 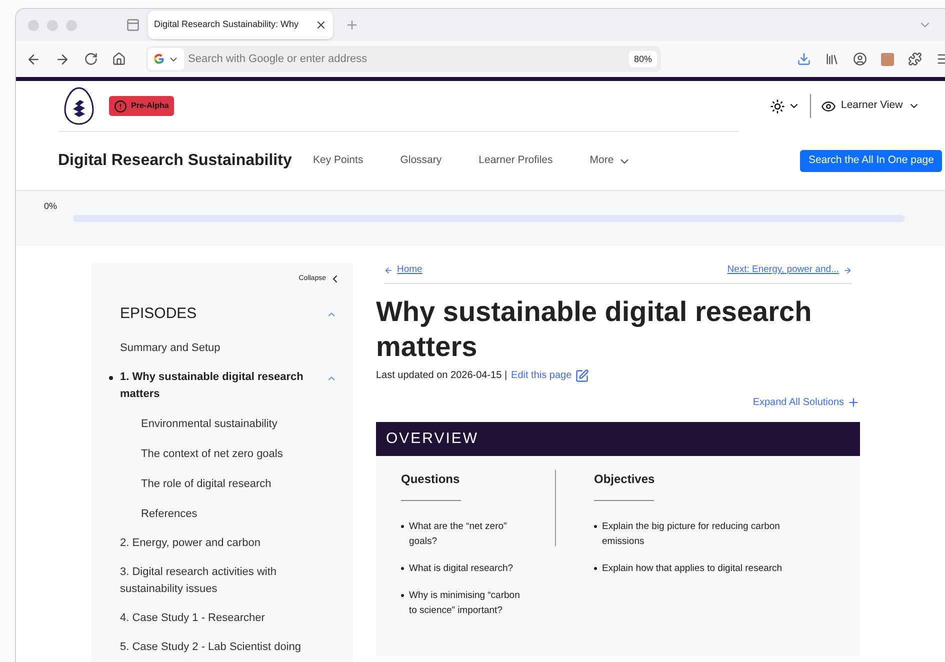 I want to click on site-title: Digital Research Sustainability, so click(x=185, y=161).